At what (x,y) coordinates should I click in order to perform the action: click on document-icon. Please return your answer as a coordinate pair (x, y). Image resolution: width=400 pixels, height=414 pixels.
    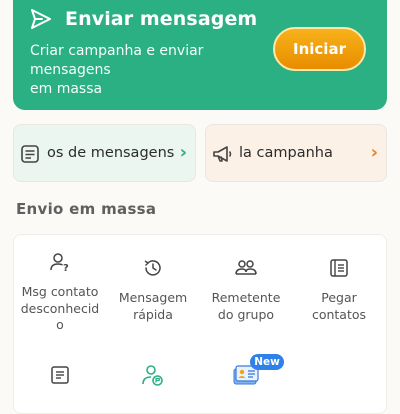
    Looking at the image, I should click on (60, 375).